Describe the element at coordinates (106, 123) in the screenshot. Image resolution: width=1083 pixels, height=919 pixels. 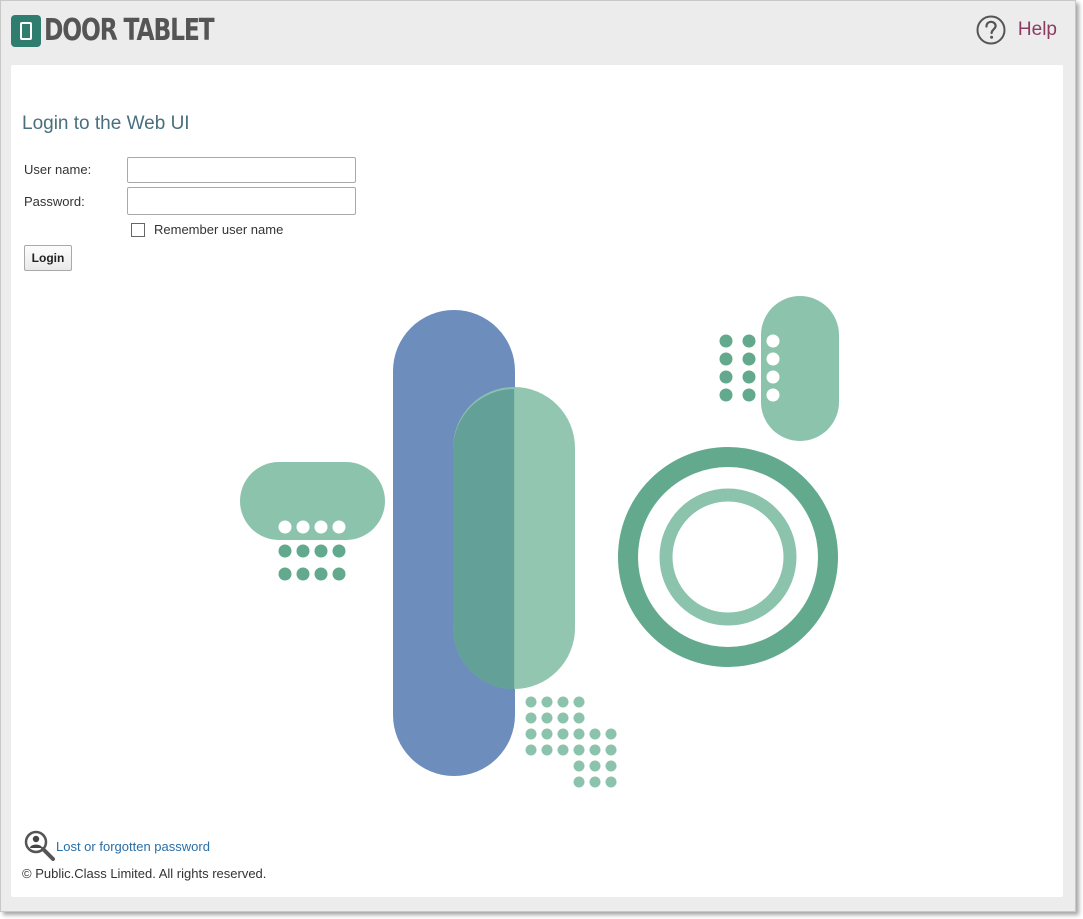
I see `page-title: Login to the Web UI` at that location.